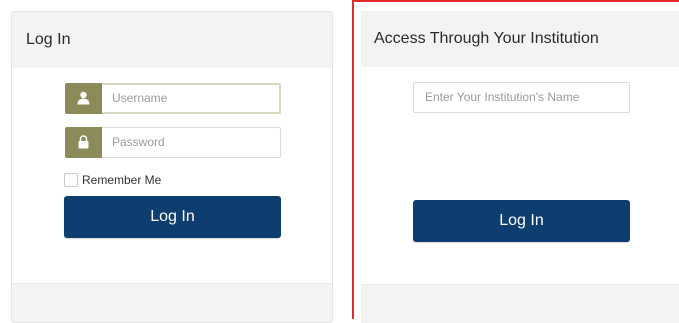 This screenshot has height=323, width=679. Describe the element at coordinates (172, 217) in the screenshot. I see `login-button: Log In` at that location.